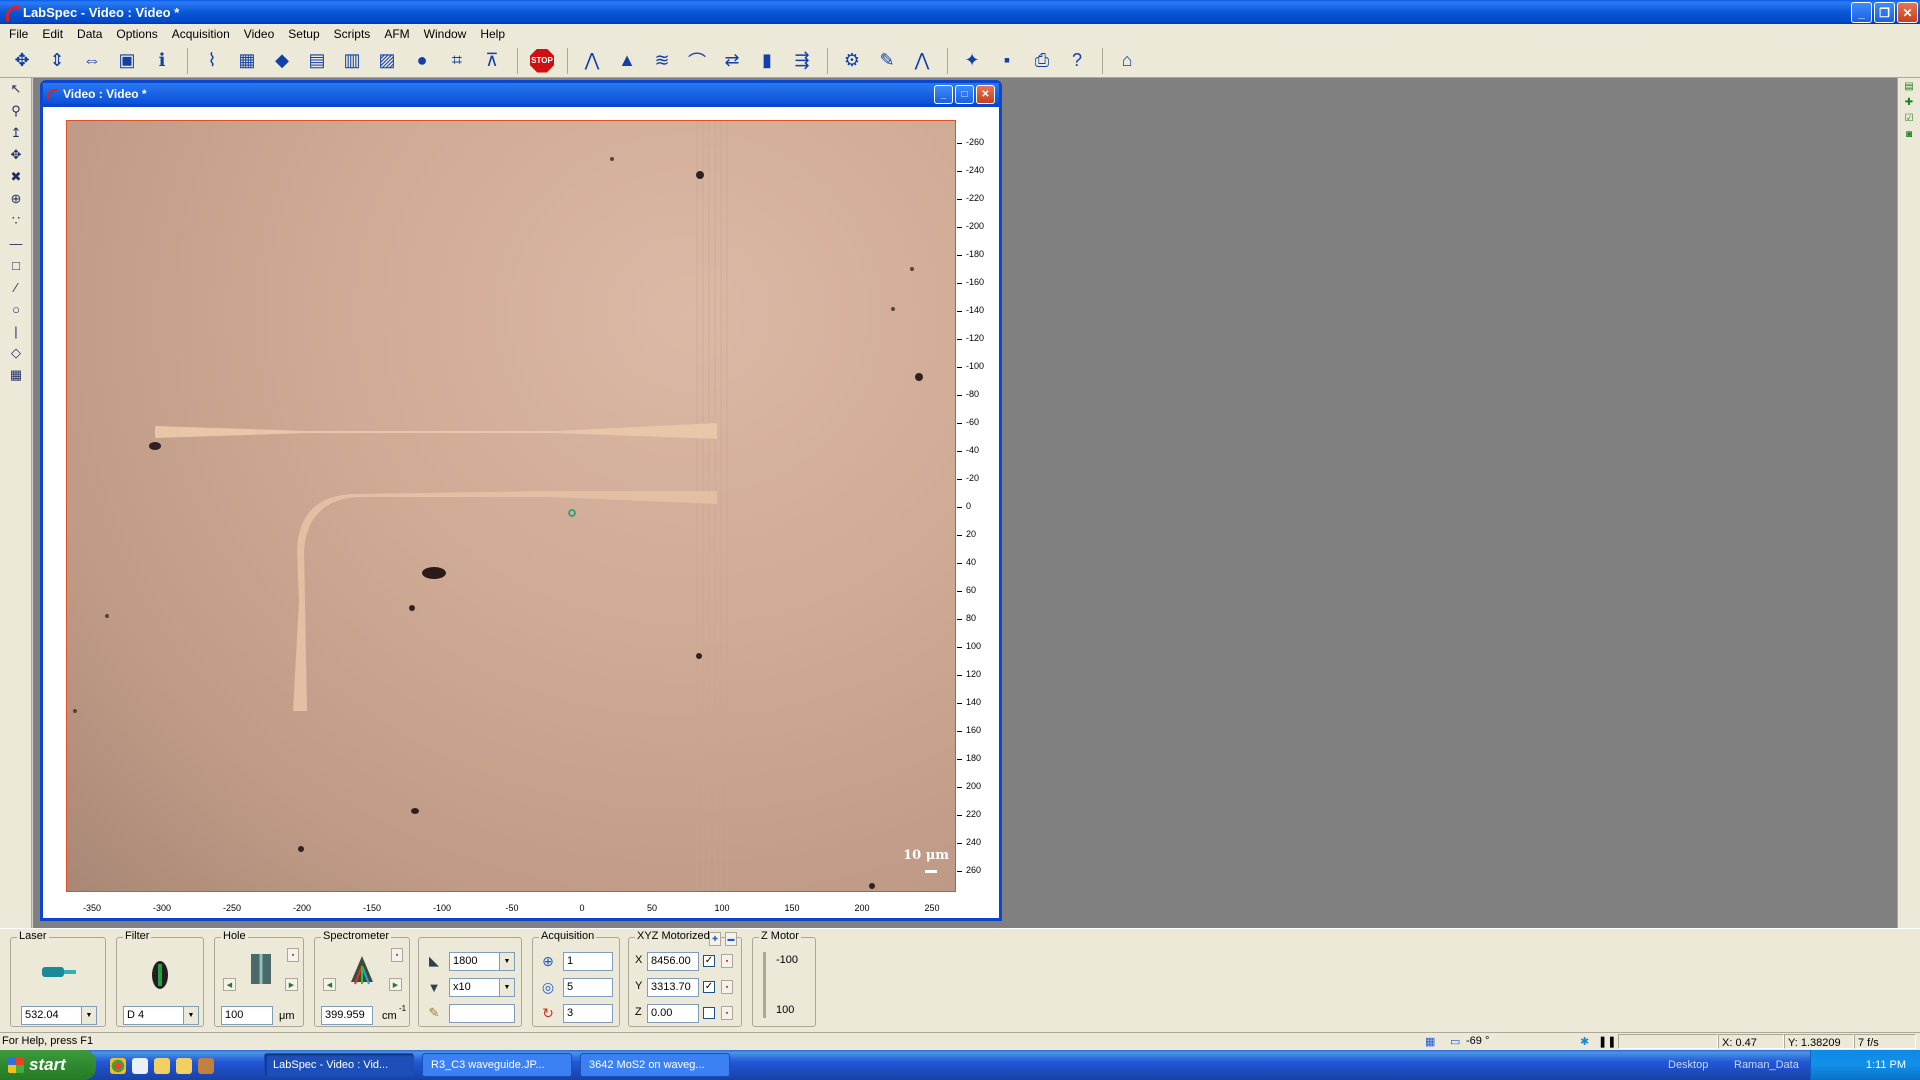 The width and height of the screenshot is (1920, 1080). I want to click on grid-icon: ▤, so click(317, 61).